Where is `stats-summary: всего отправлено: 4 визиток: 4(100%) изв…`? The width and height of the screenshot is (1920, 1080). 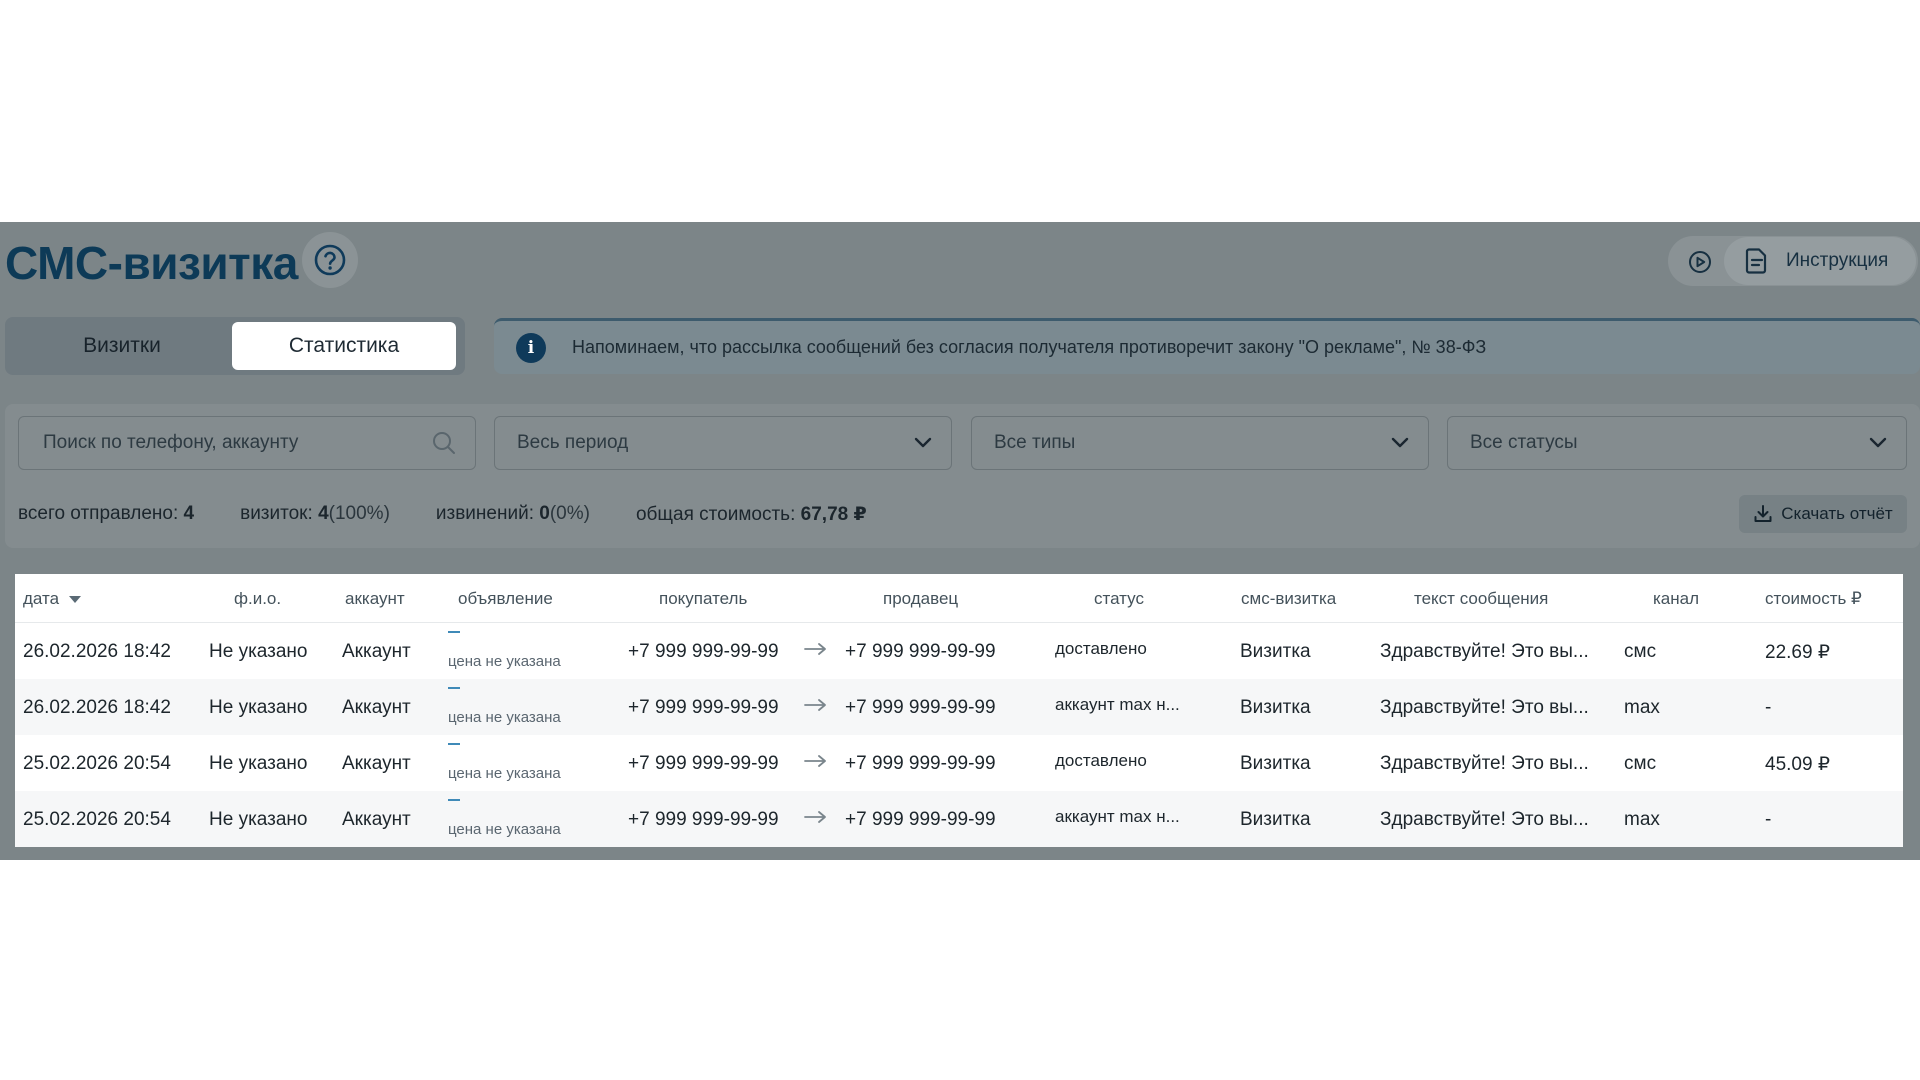
stats-summary: всего отправлено: 4 визиток: 4(100%) изв… is located at coordinates (465, 514).